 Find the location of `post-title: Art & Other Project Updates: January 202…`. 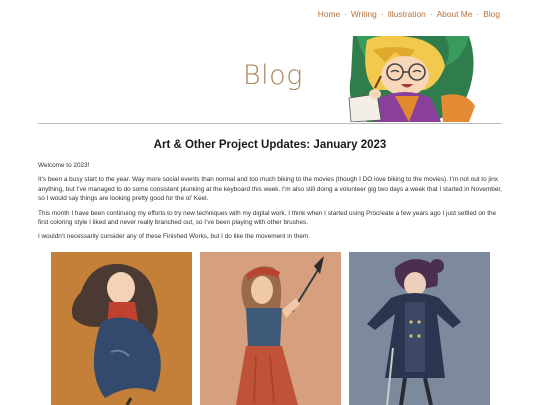

post-title: Art & Other Project Updates: January 202… is located at coordinates (270, 145).